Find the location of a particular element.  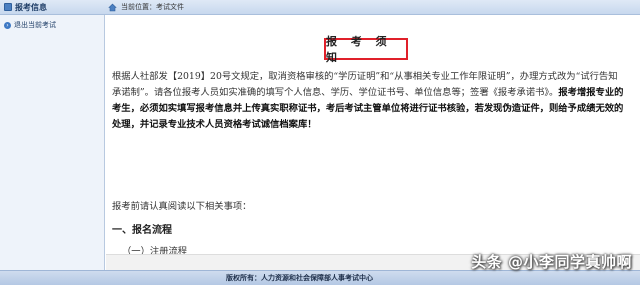

footer: 版权所有：人力资源和社会保障部人事考试中心 is located at coordinates (320, 277).